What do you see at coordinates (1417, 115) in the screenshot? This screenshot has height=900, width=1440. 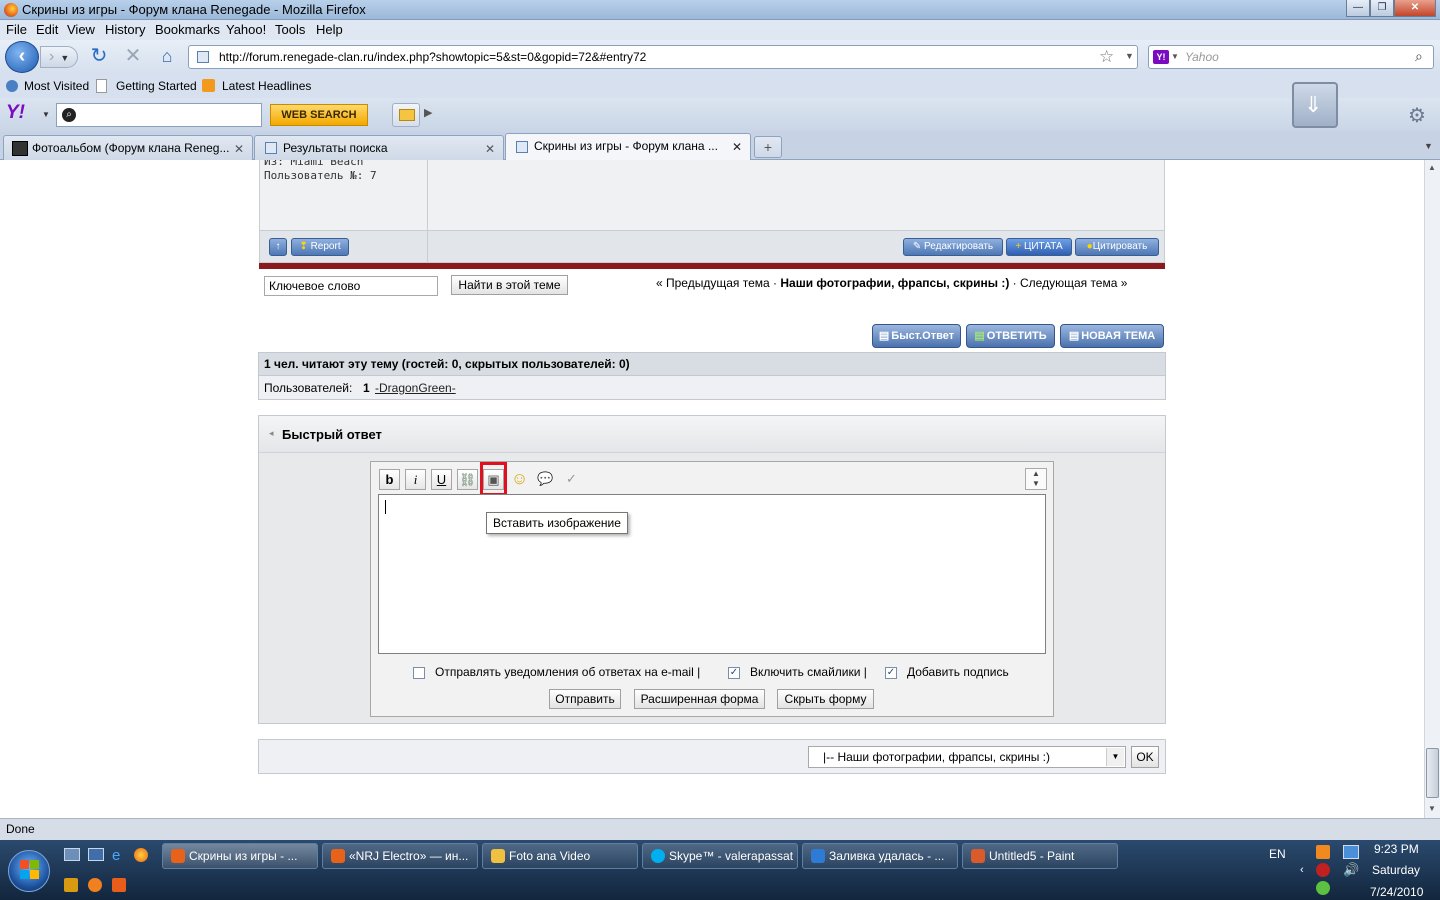 I see `settings-gear-icon: ⚙` at bounding box center [1417, 115].